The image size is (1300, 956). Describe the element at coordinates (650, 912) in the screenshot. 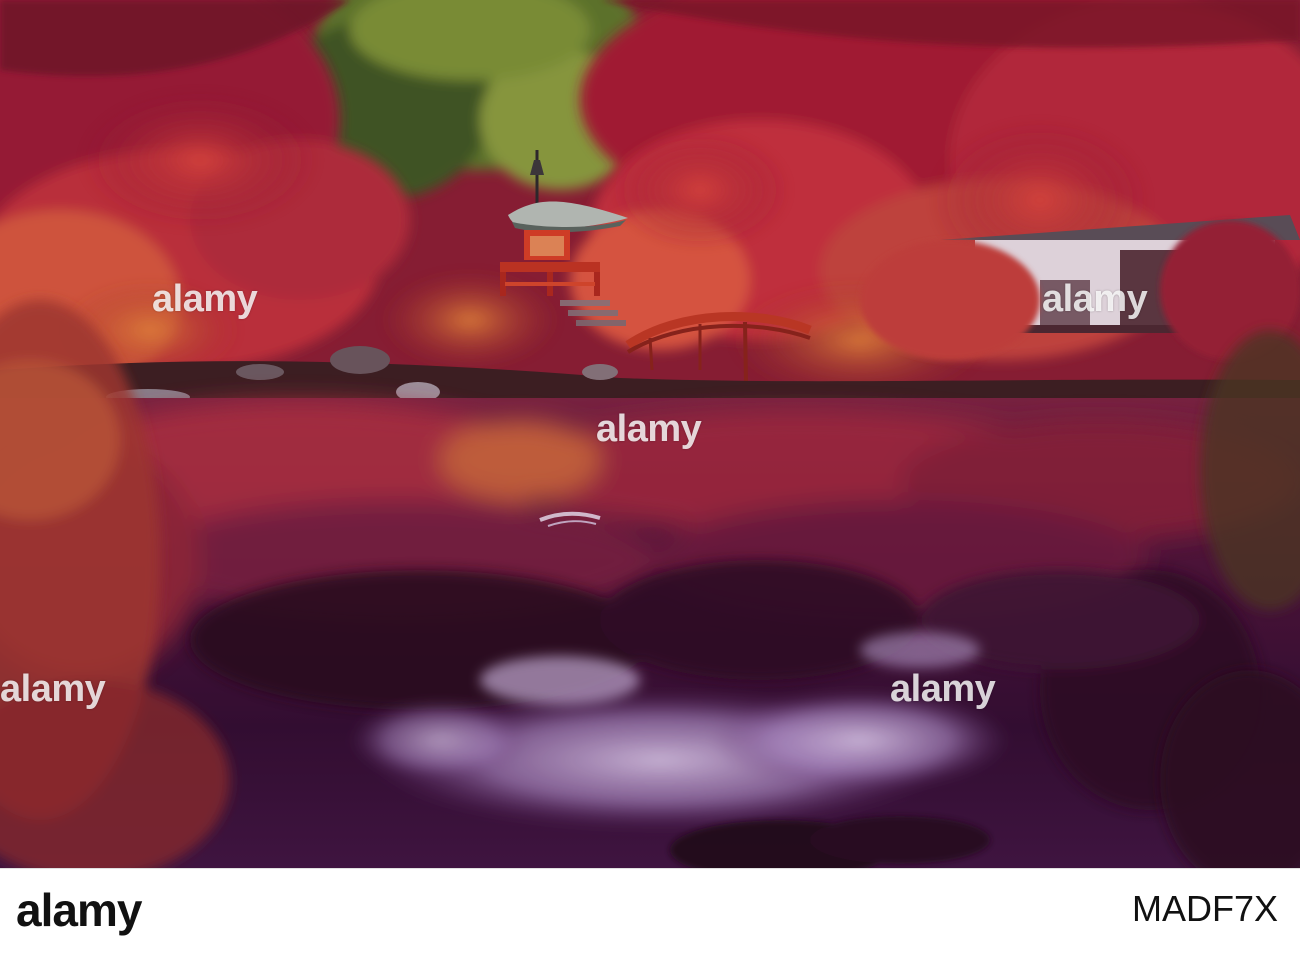

I see `stock-footer-bar: alamy MADF7X` at that location.